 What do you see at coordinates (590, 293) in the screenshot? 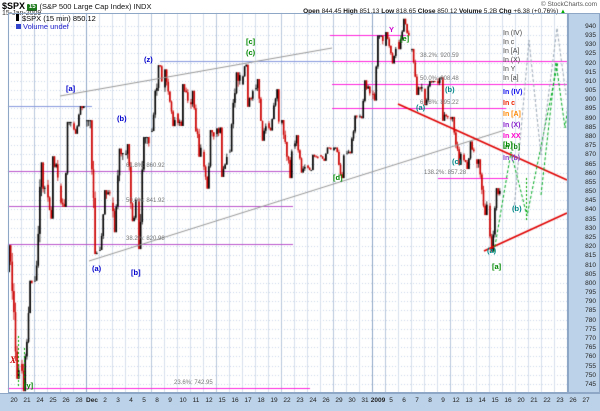
I see `y-axis-label: 795` at bounding box center [590, 293].